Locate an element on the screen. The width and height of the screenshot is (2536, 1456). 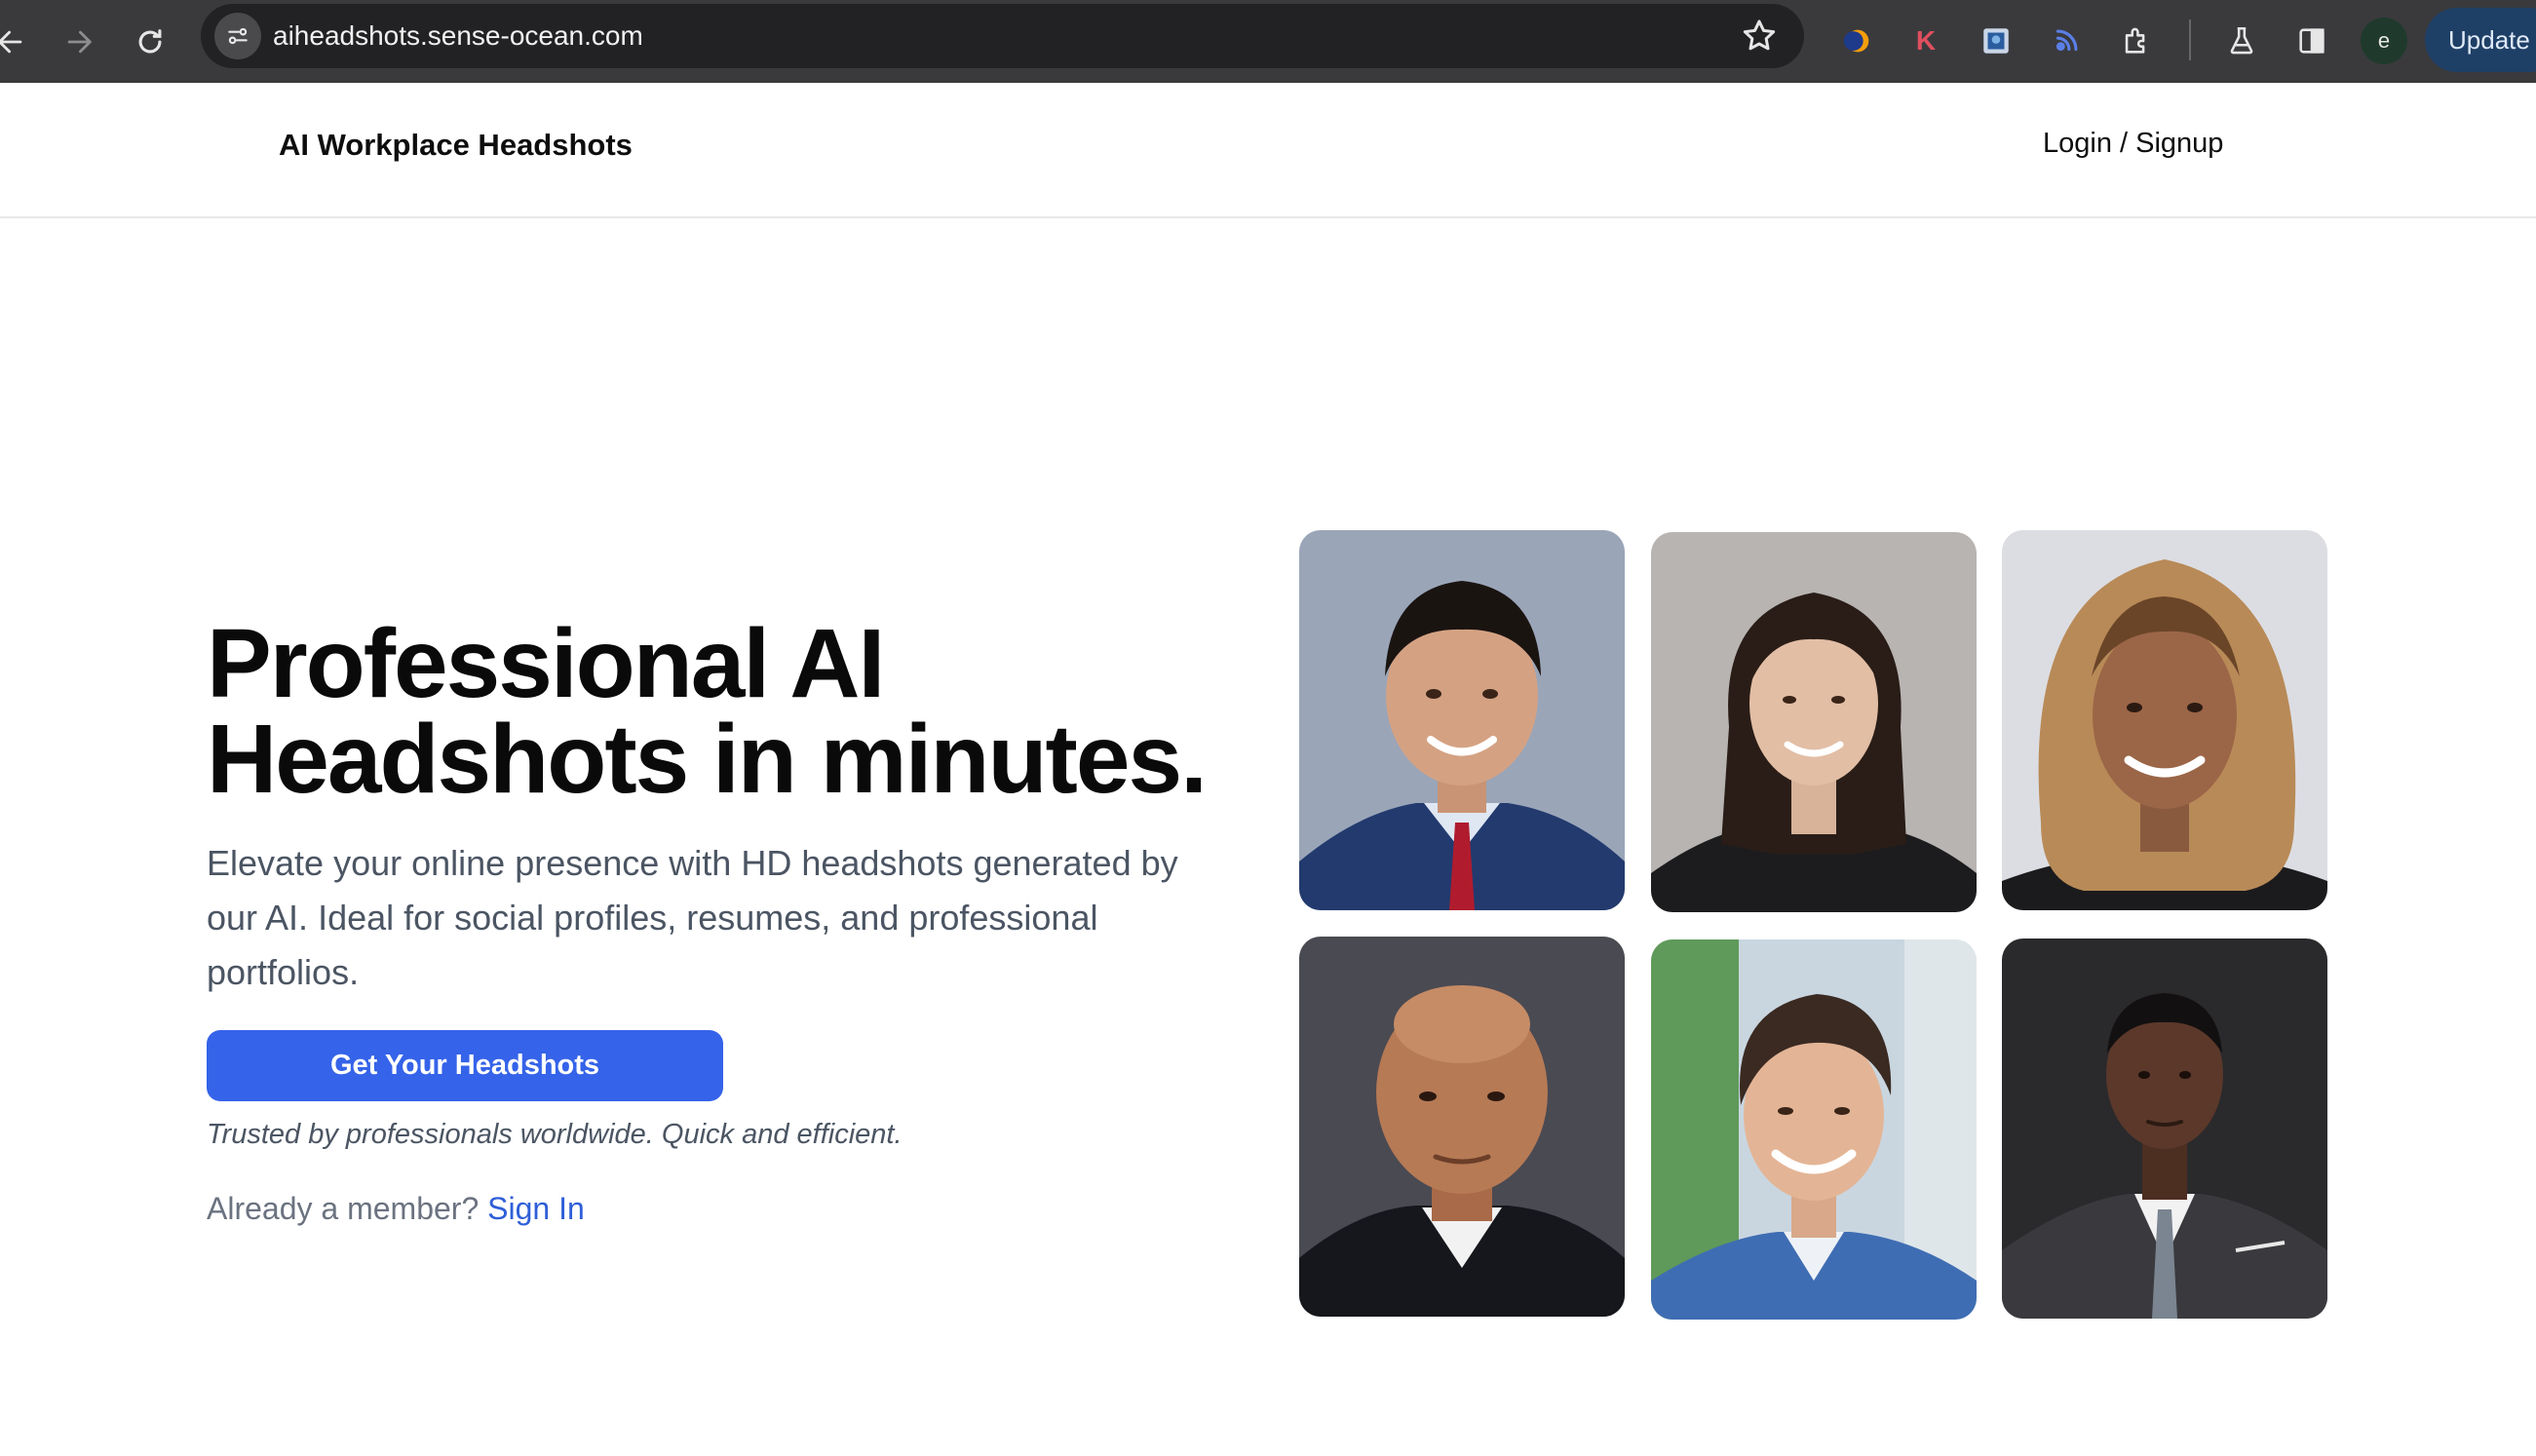
extension-icon is located at coordinates (2136, 41).